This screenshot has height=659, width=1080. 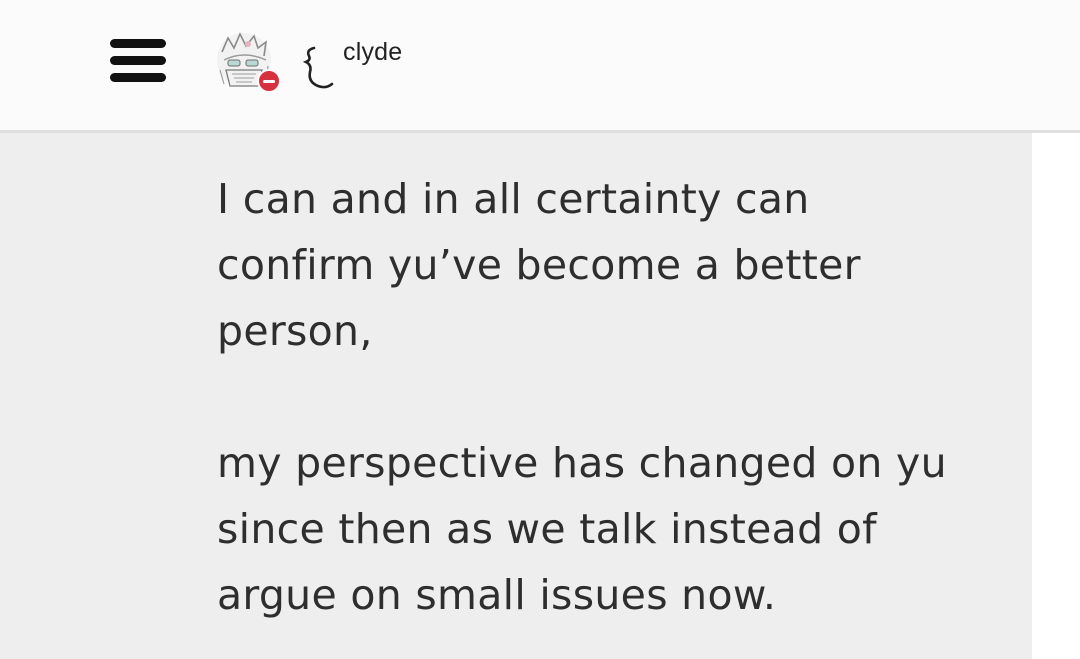 What do you see at coordinates (138, 61) in the screenshot?
I see `hamburger-menu-icon` at bounding box center [138, 61].